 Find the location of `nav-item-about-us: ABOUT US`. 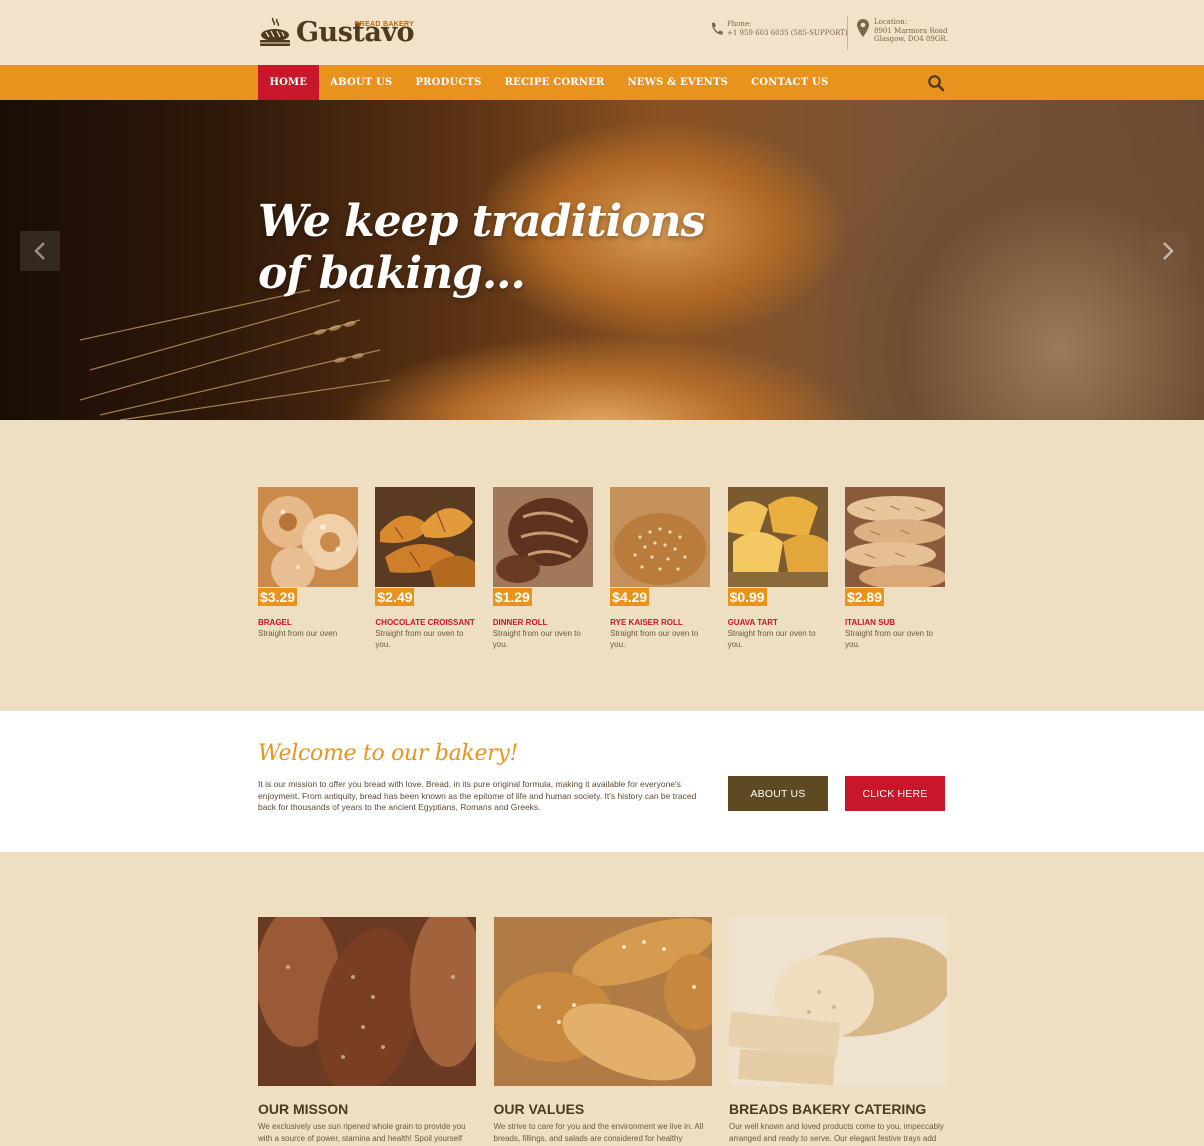

nav-item-about-us: ABOUT US is located at coordinates (361, 82).